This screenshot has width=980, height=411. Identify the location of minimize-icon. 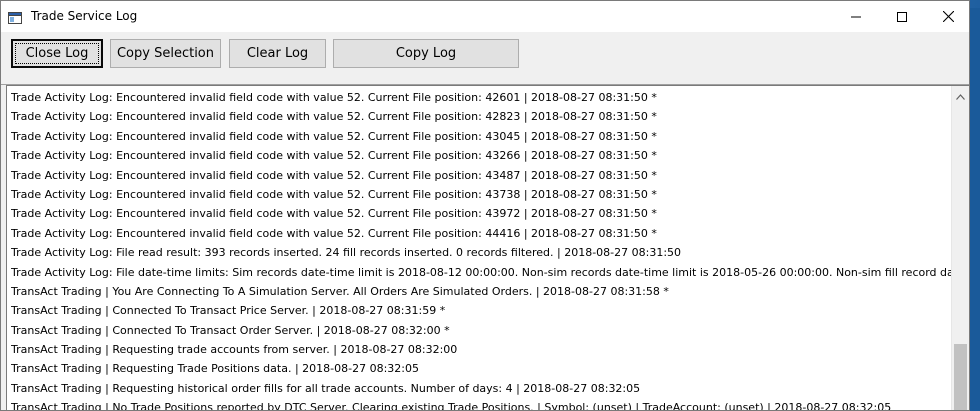
(856, 16).